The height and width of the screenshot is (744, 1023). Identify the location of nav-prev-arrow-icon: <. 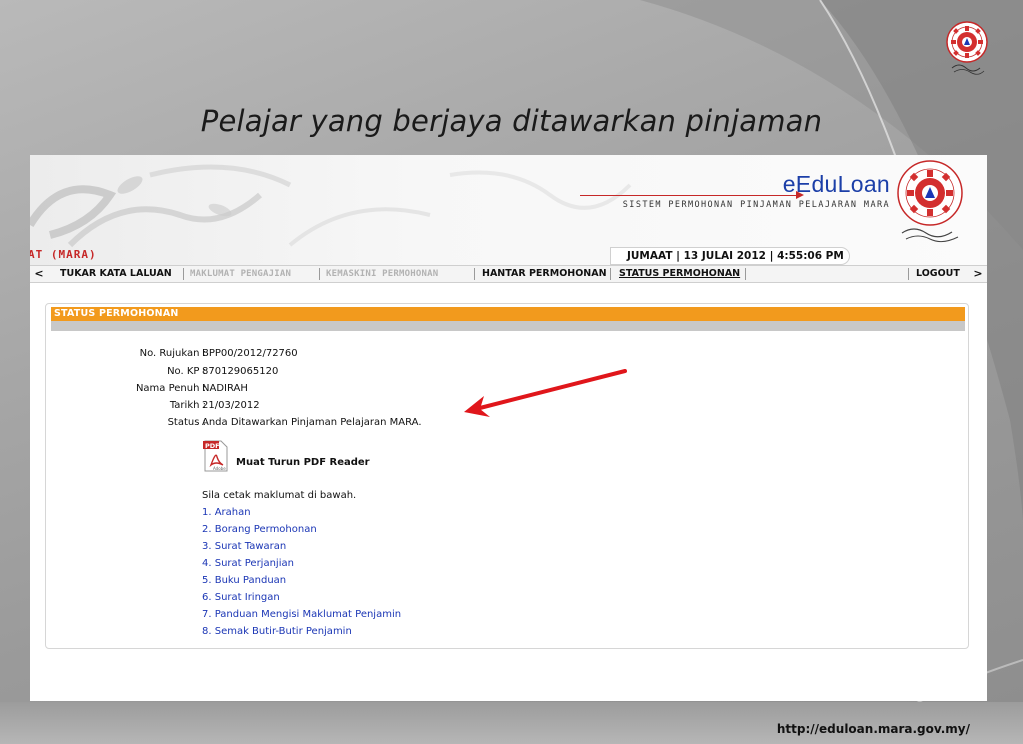
(39, 274).